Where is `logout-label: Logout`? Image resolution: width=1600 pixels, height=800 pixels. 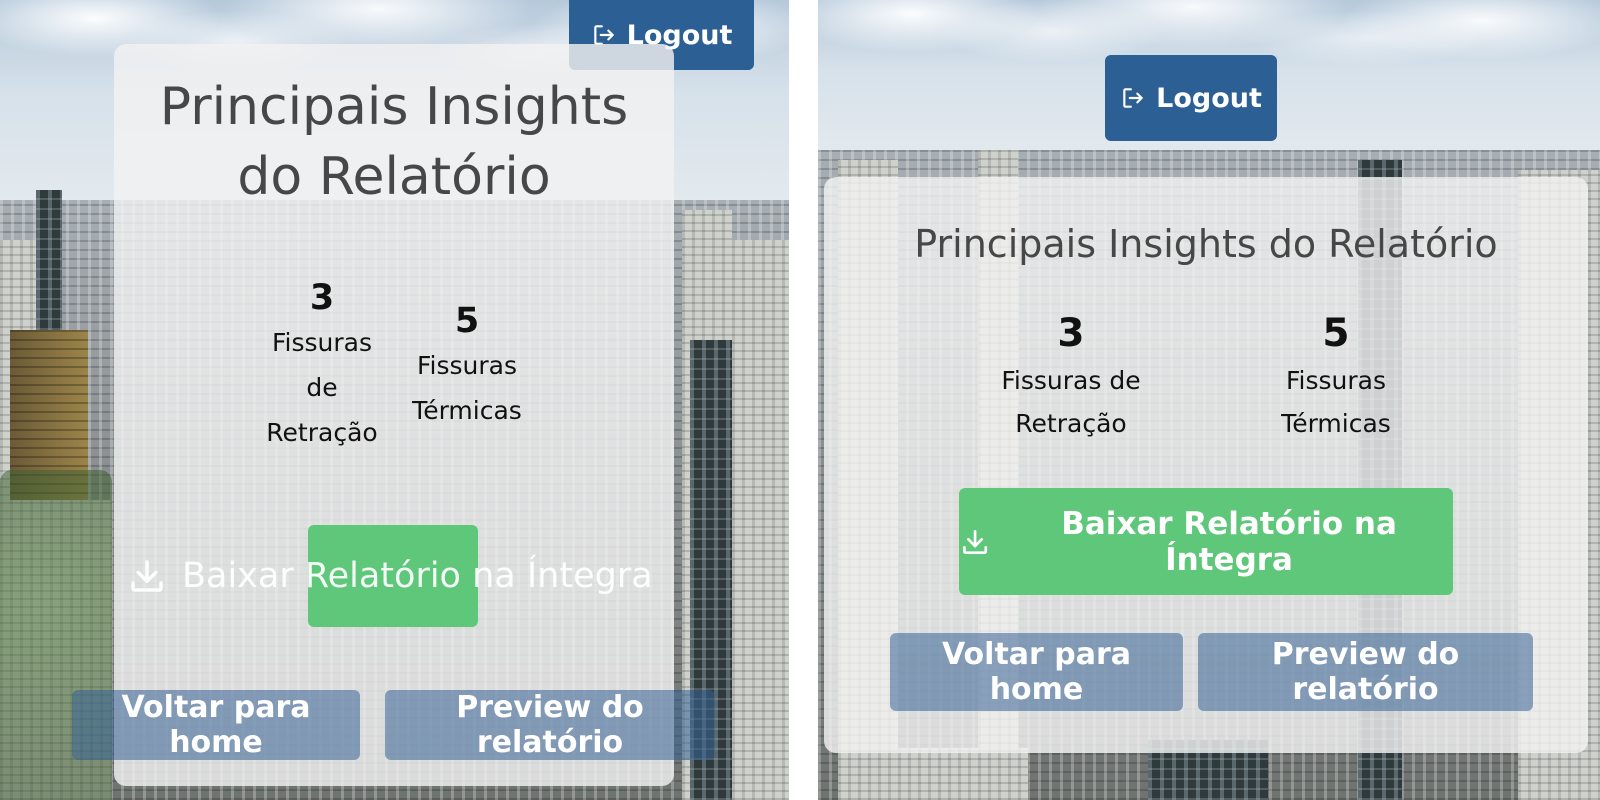 logout-label: Logout is located at coordinates (1209, 98).